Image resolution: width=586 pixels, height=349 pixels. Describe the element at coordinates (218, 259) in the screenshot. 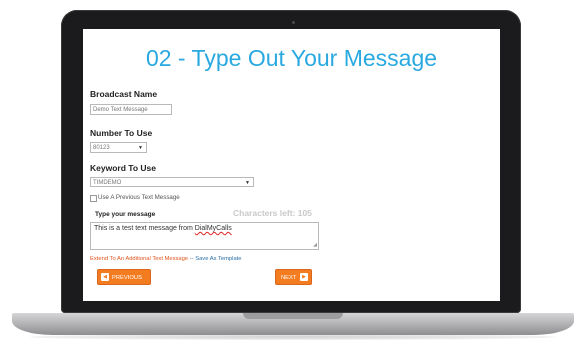

I see `save-template-link: Save As Template` at that location.